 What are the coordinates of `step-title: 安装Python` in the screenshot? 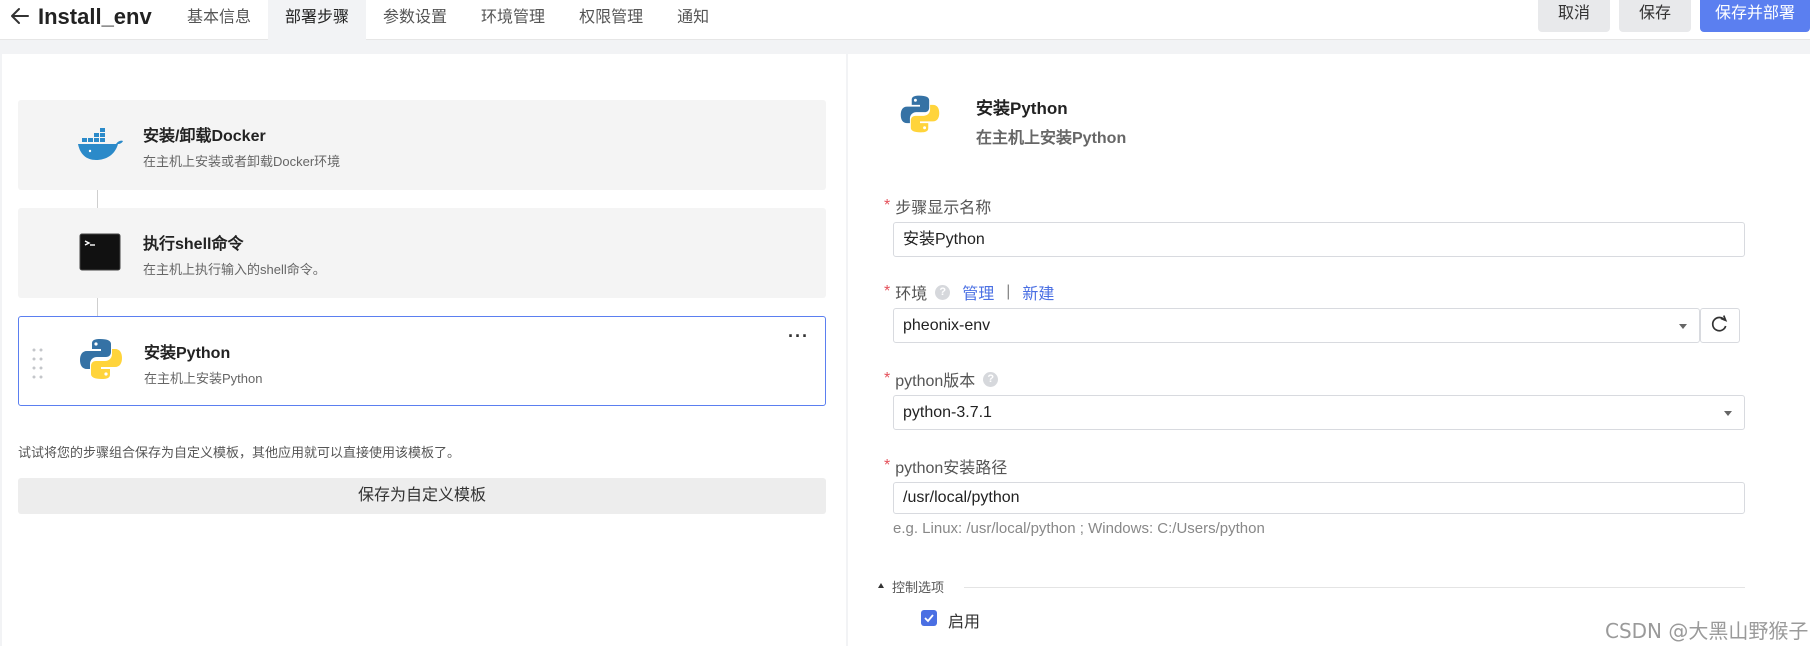 It's located at (187, 353).